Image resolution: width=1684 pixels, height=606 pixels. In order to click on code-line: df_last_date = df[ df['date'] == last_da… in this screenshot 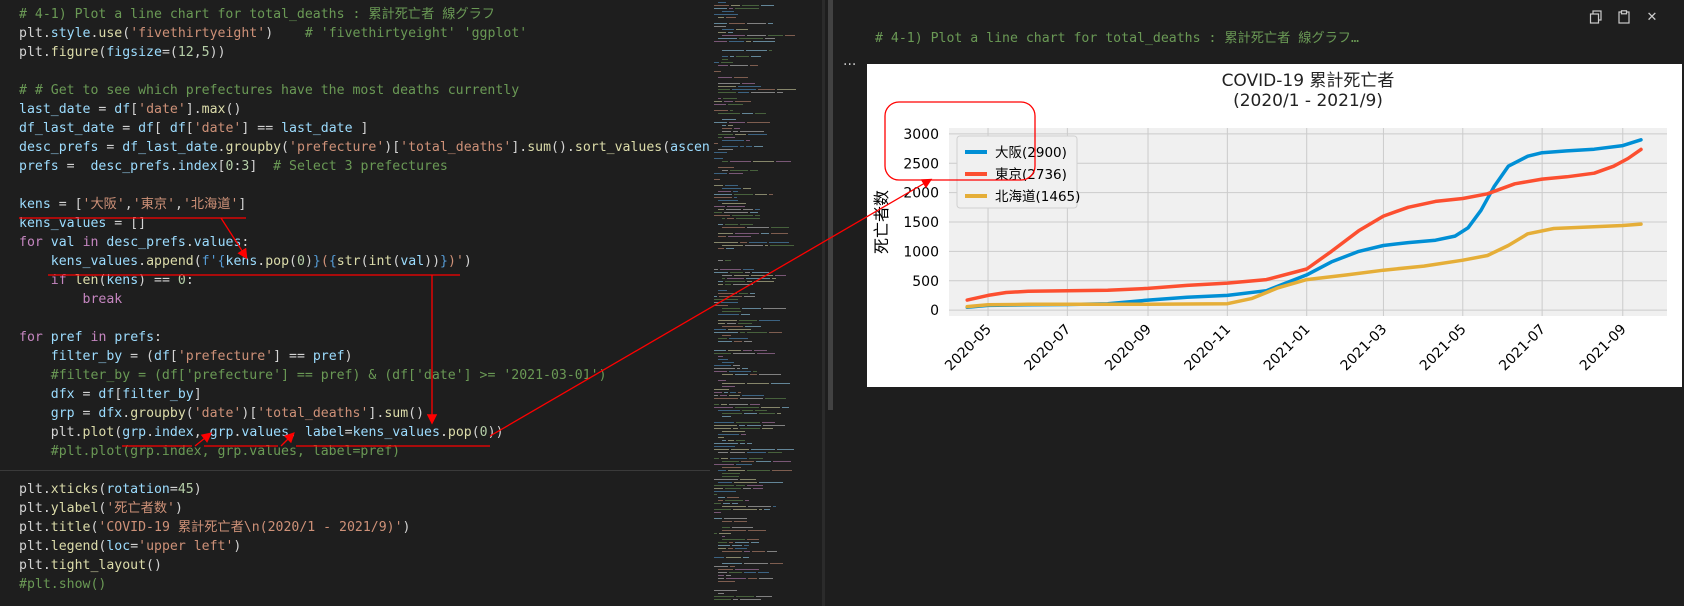, I will do `click(193, 128)`.